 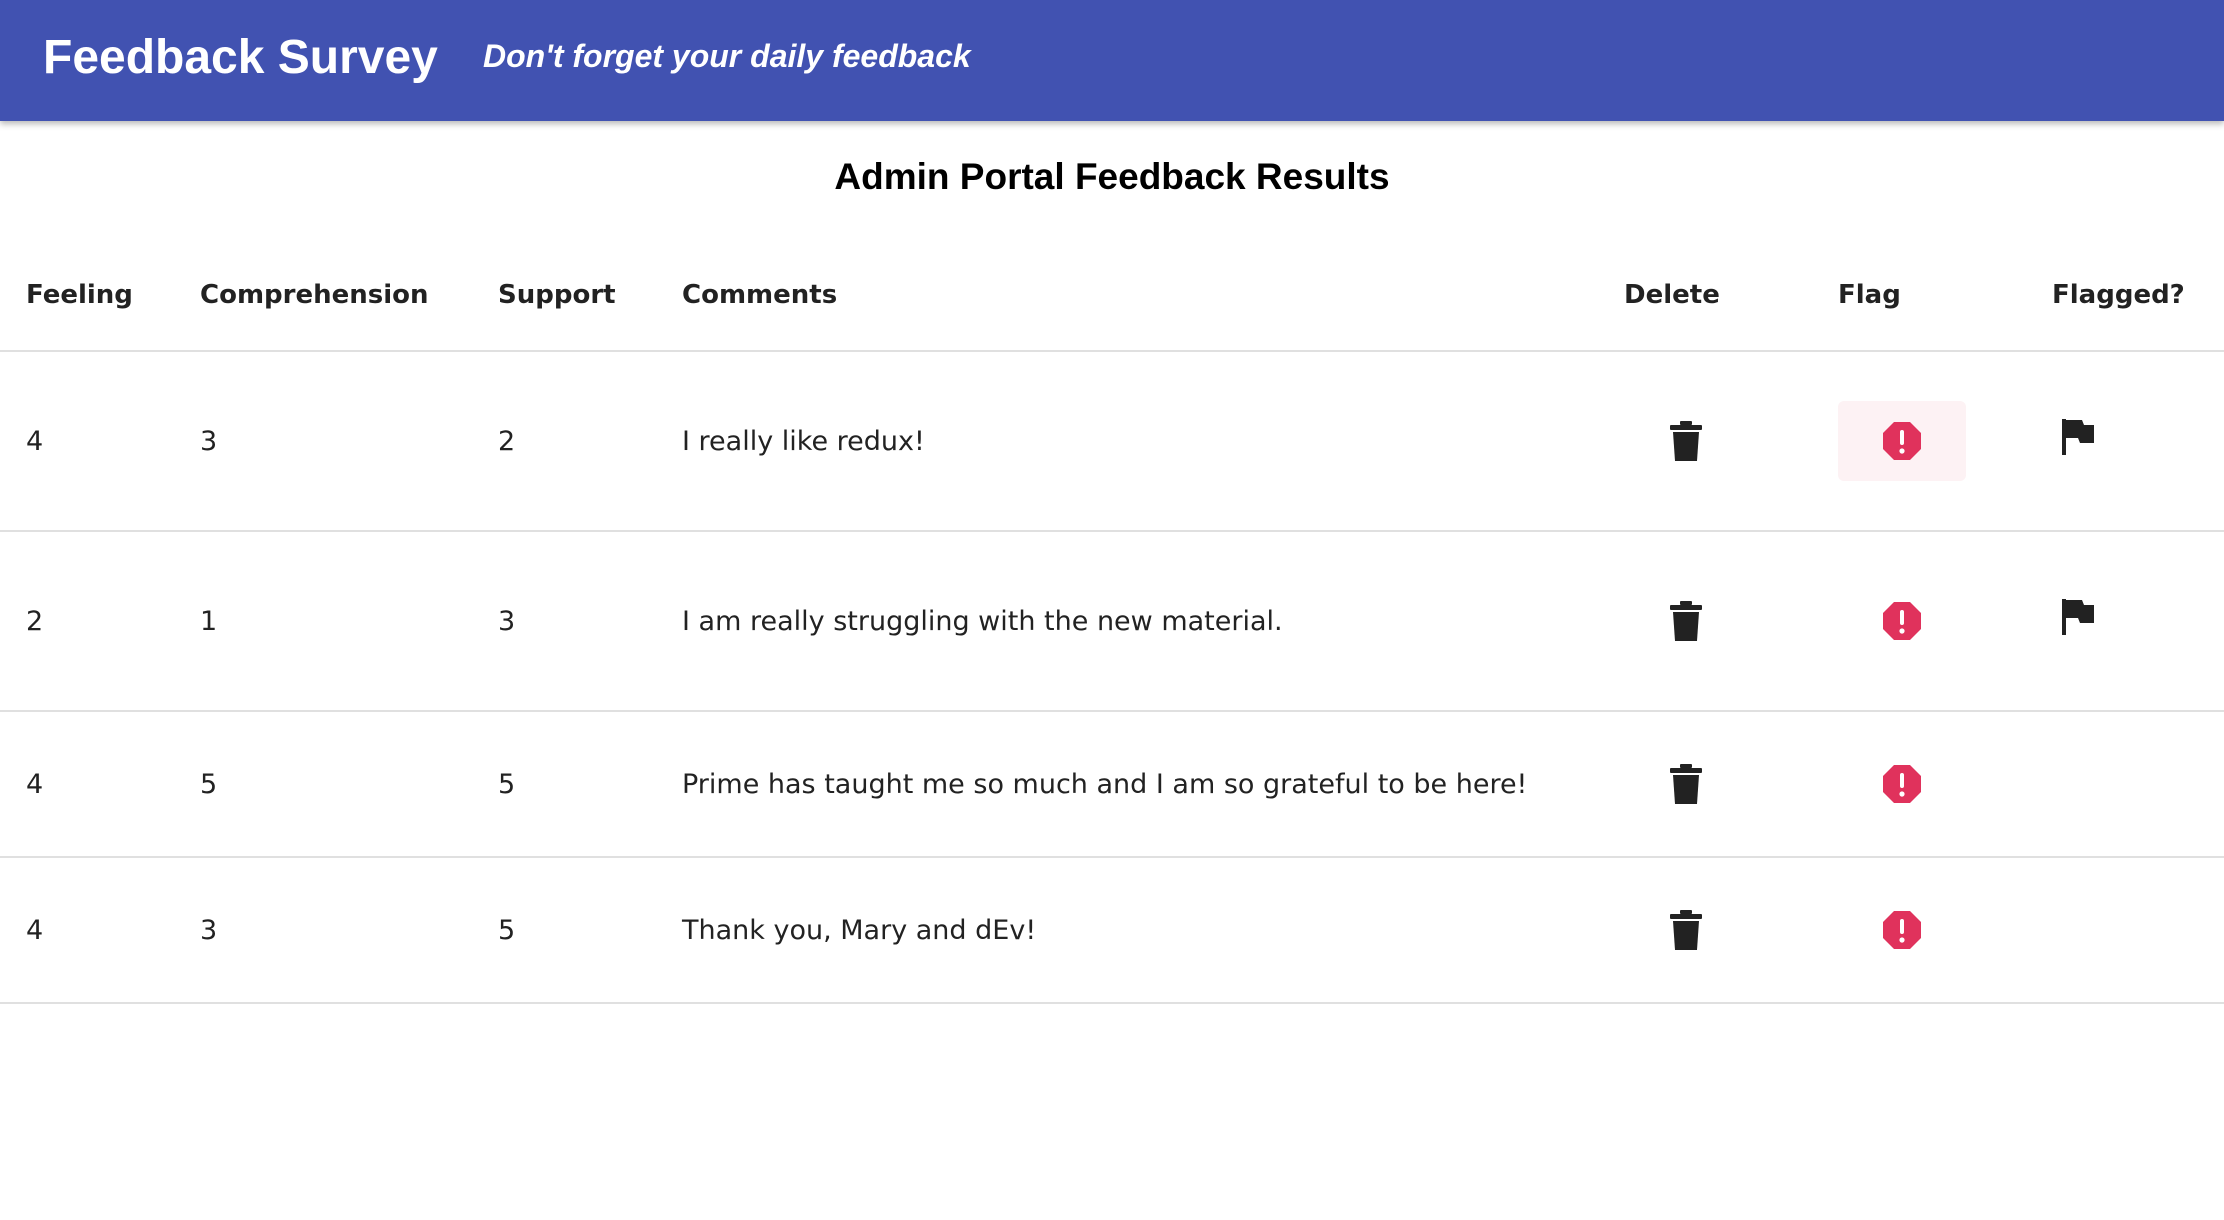 I want to click on support-cell: 3, so click(x=507, y=621).